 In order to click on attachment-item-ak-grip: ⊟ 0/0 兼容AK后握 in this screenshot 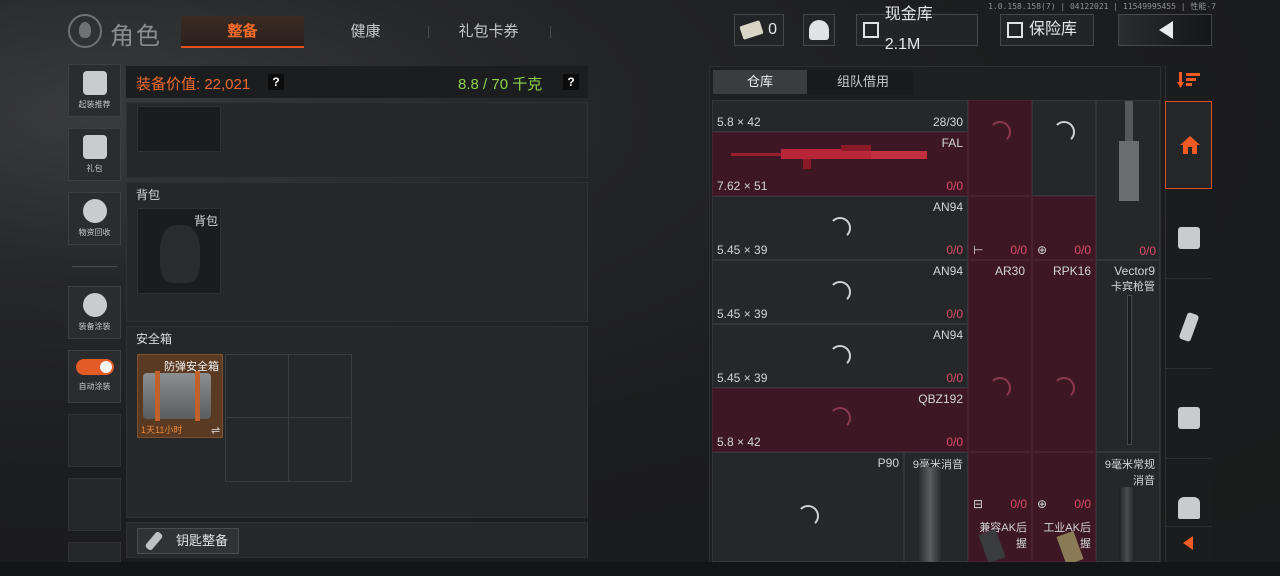, I will do `click(1000, 508)`.